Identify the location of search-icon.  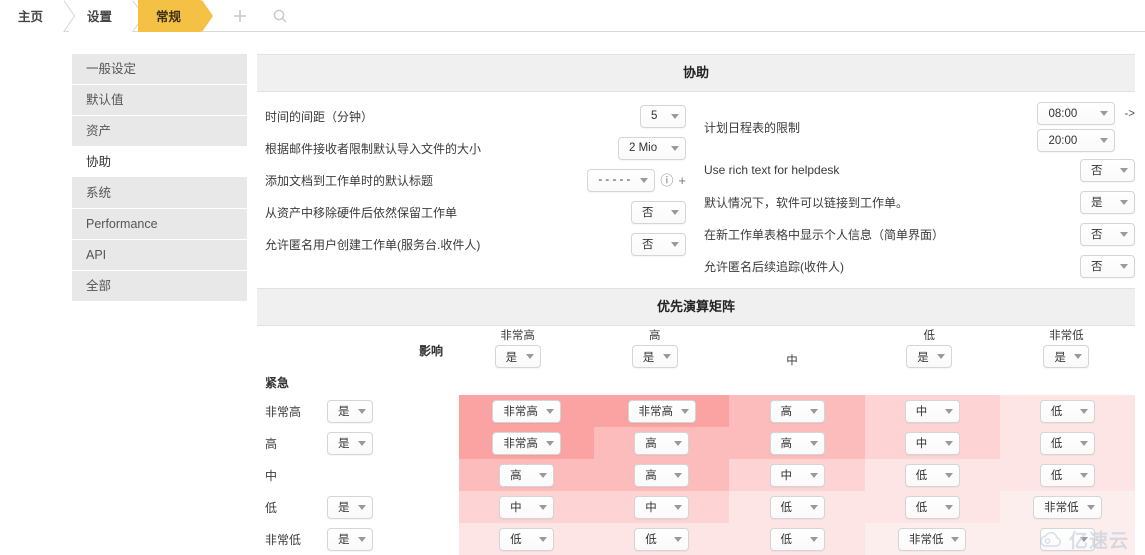
(280, 16).